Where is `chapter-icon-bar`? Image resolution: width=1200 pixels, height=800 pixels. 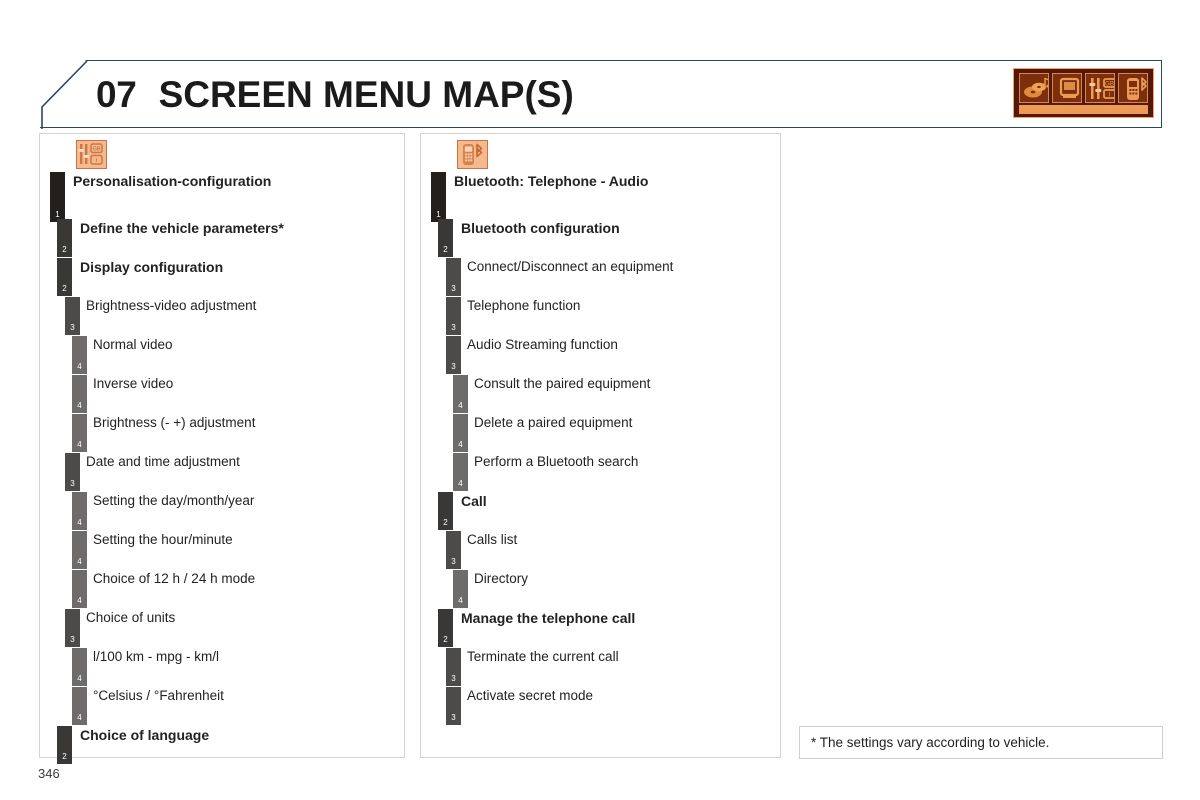
chapter-icon-bar is located at coordinates (1083, 109).